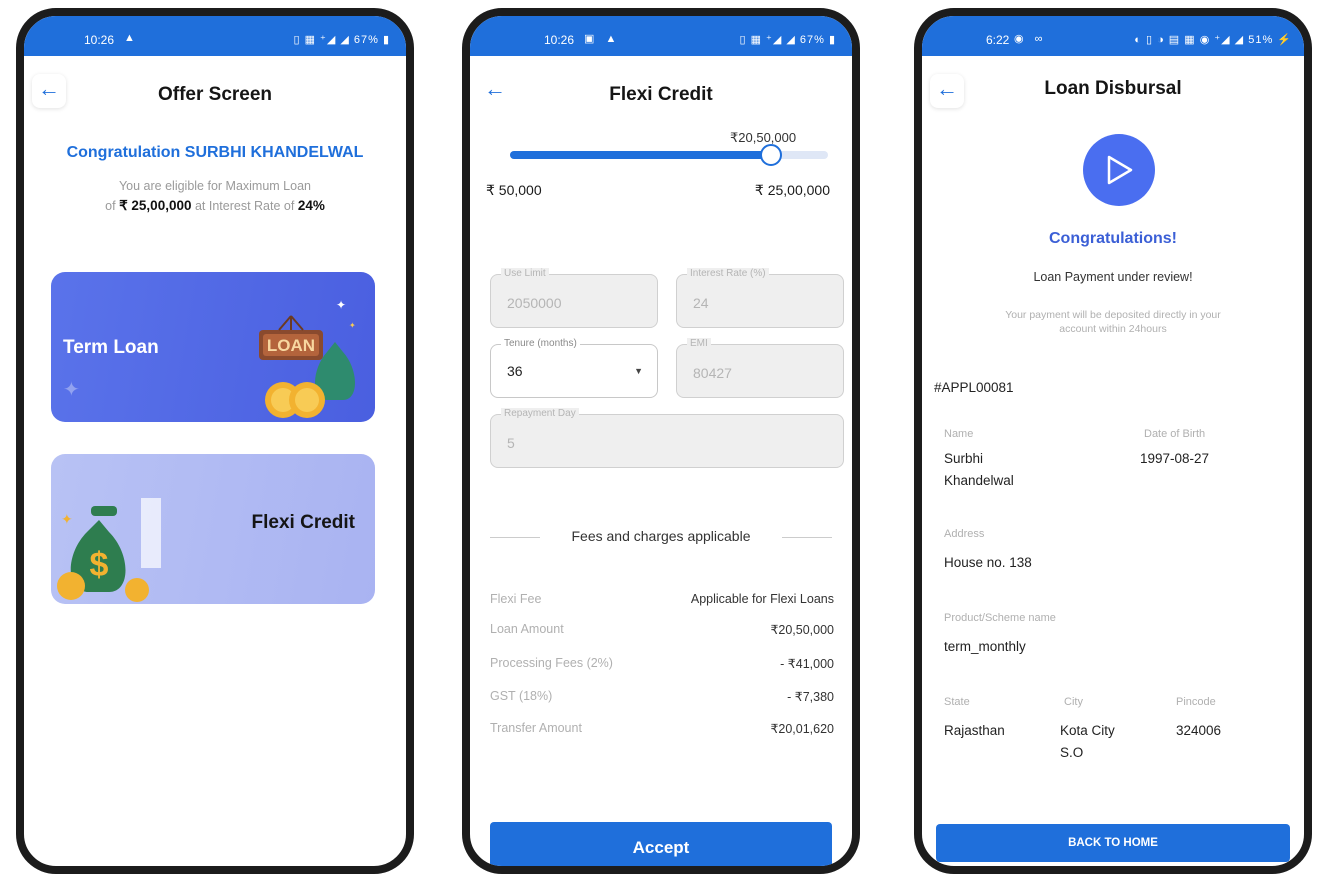 The width and height of the screenshot is (1322, 875). I want to click on interest-rate-label: Interest Rate (%), so click(728, 273).